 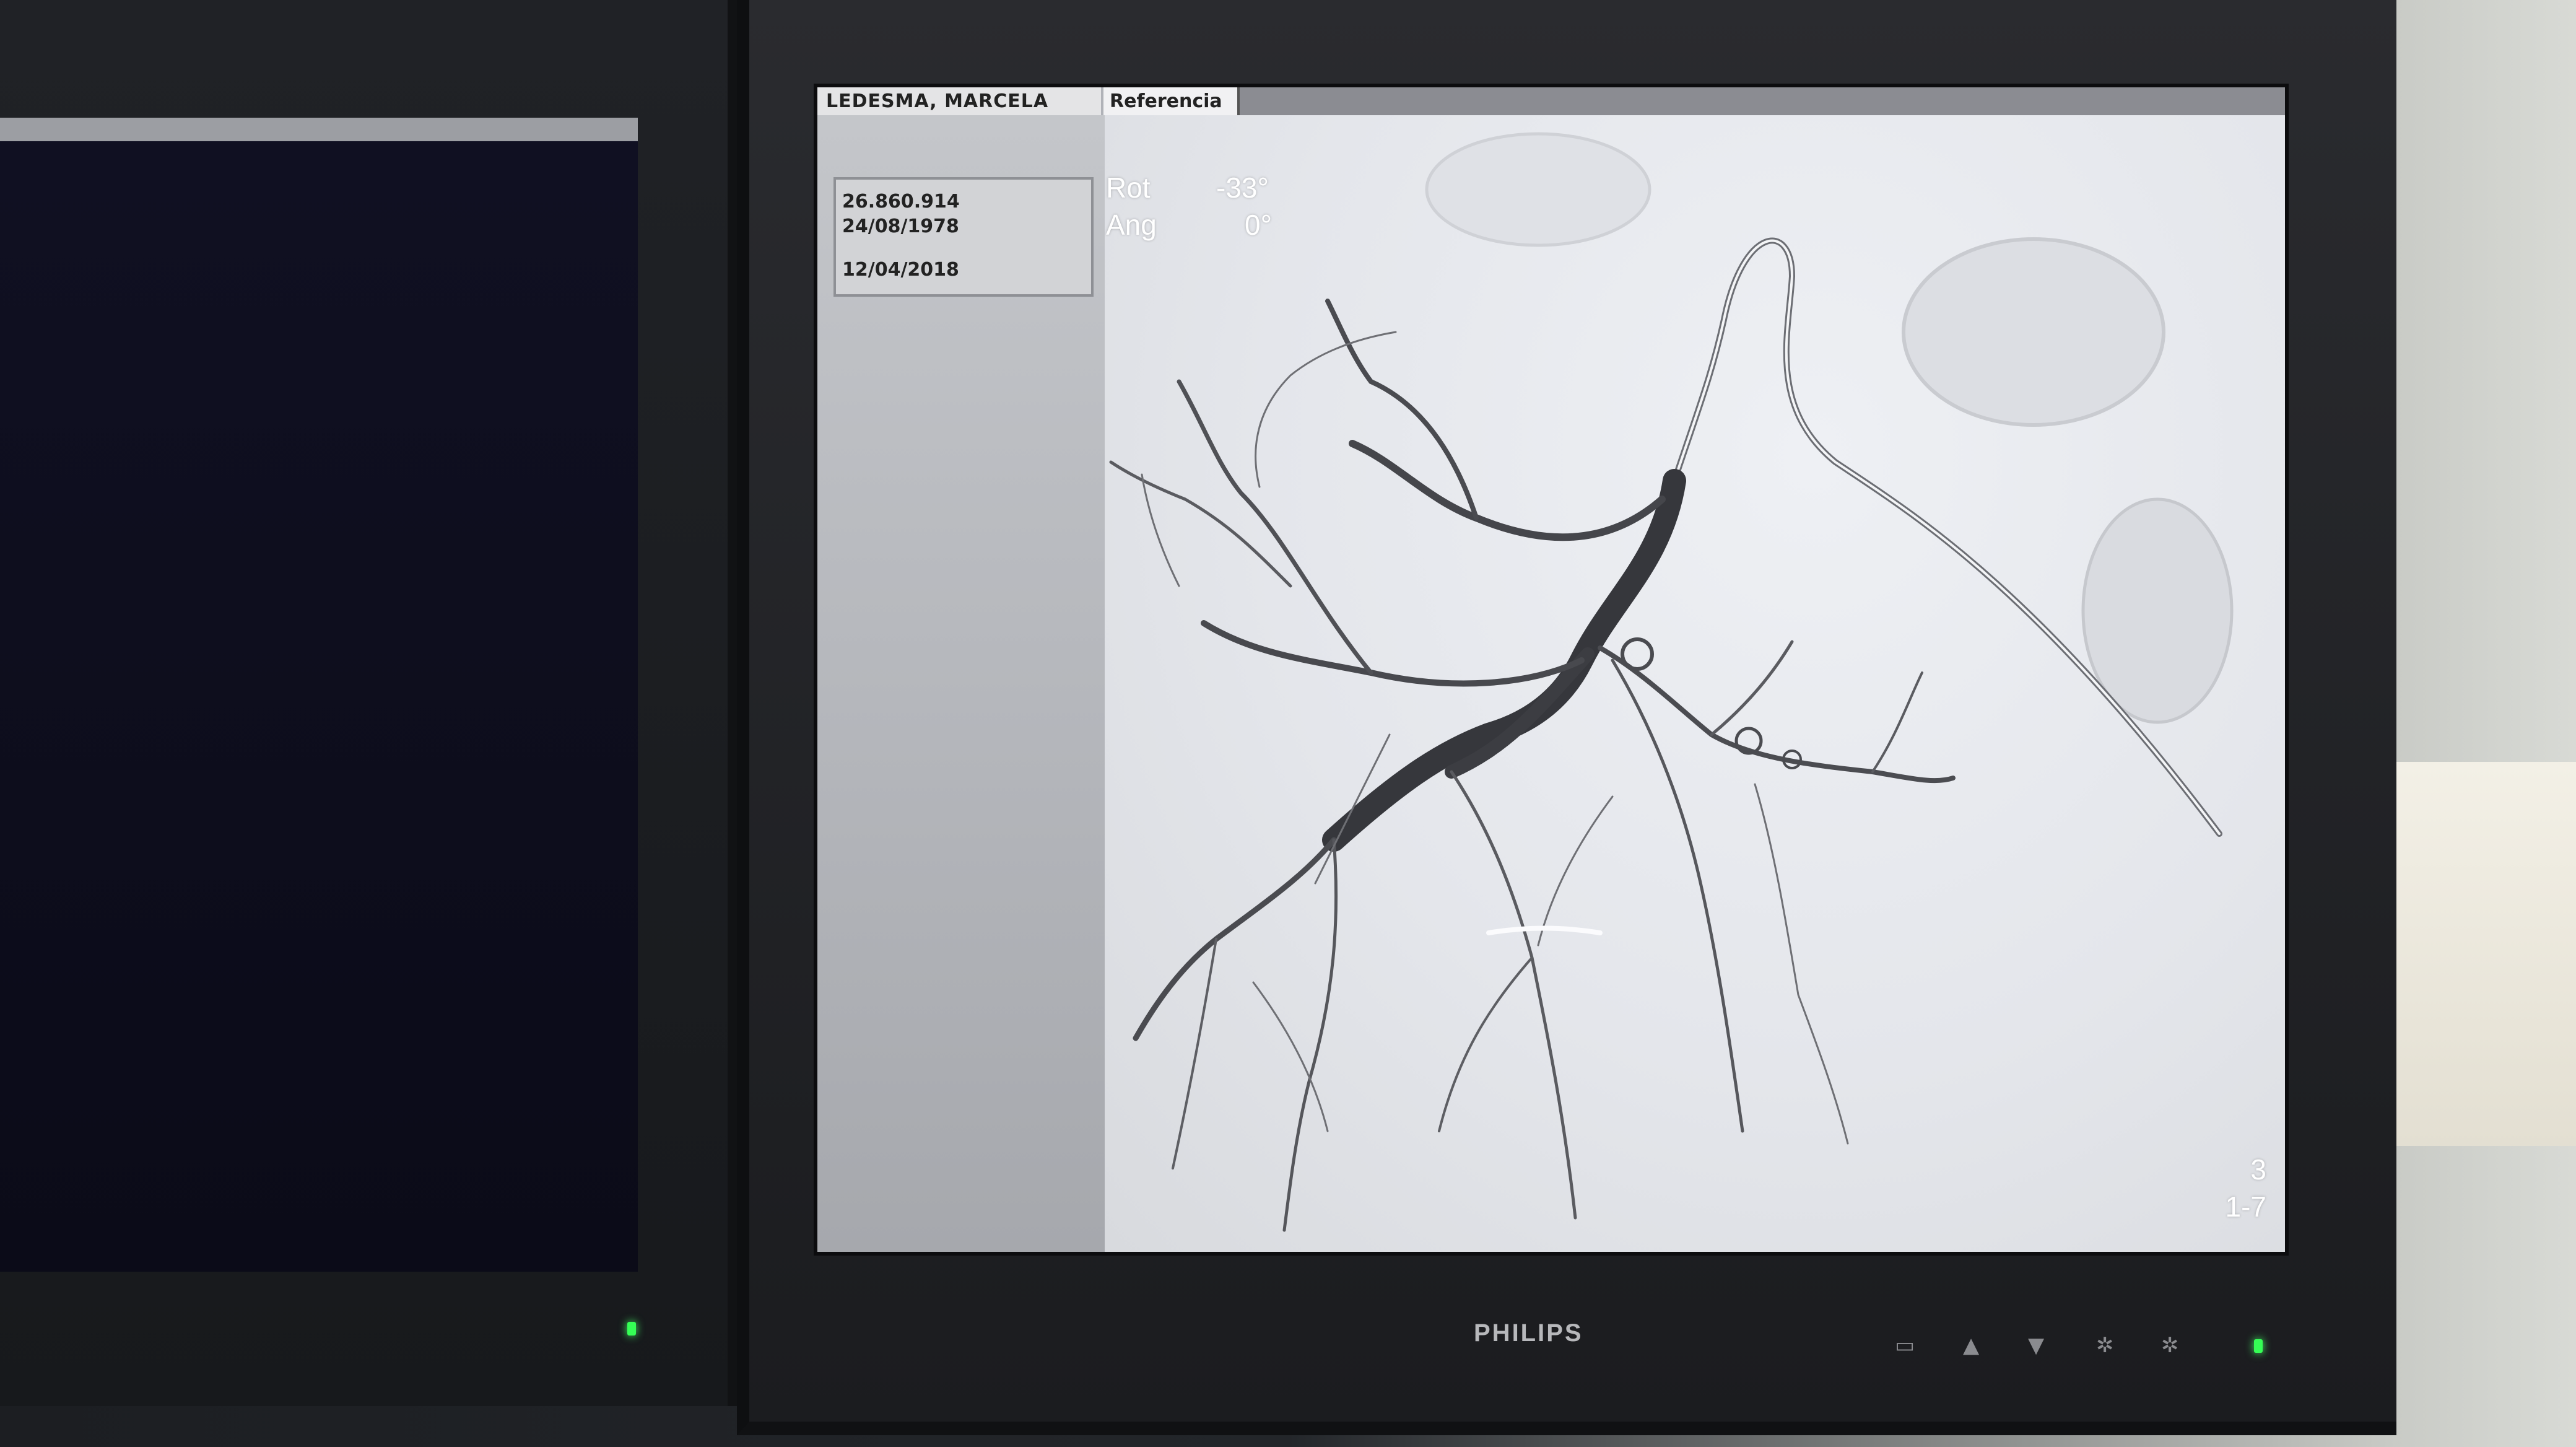 I want to click on frame-number: 3, so click(x=2258, y=1169).